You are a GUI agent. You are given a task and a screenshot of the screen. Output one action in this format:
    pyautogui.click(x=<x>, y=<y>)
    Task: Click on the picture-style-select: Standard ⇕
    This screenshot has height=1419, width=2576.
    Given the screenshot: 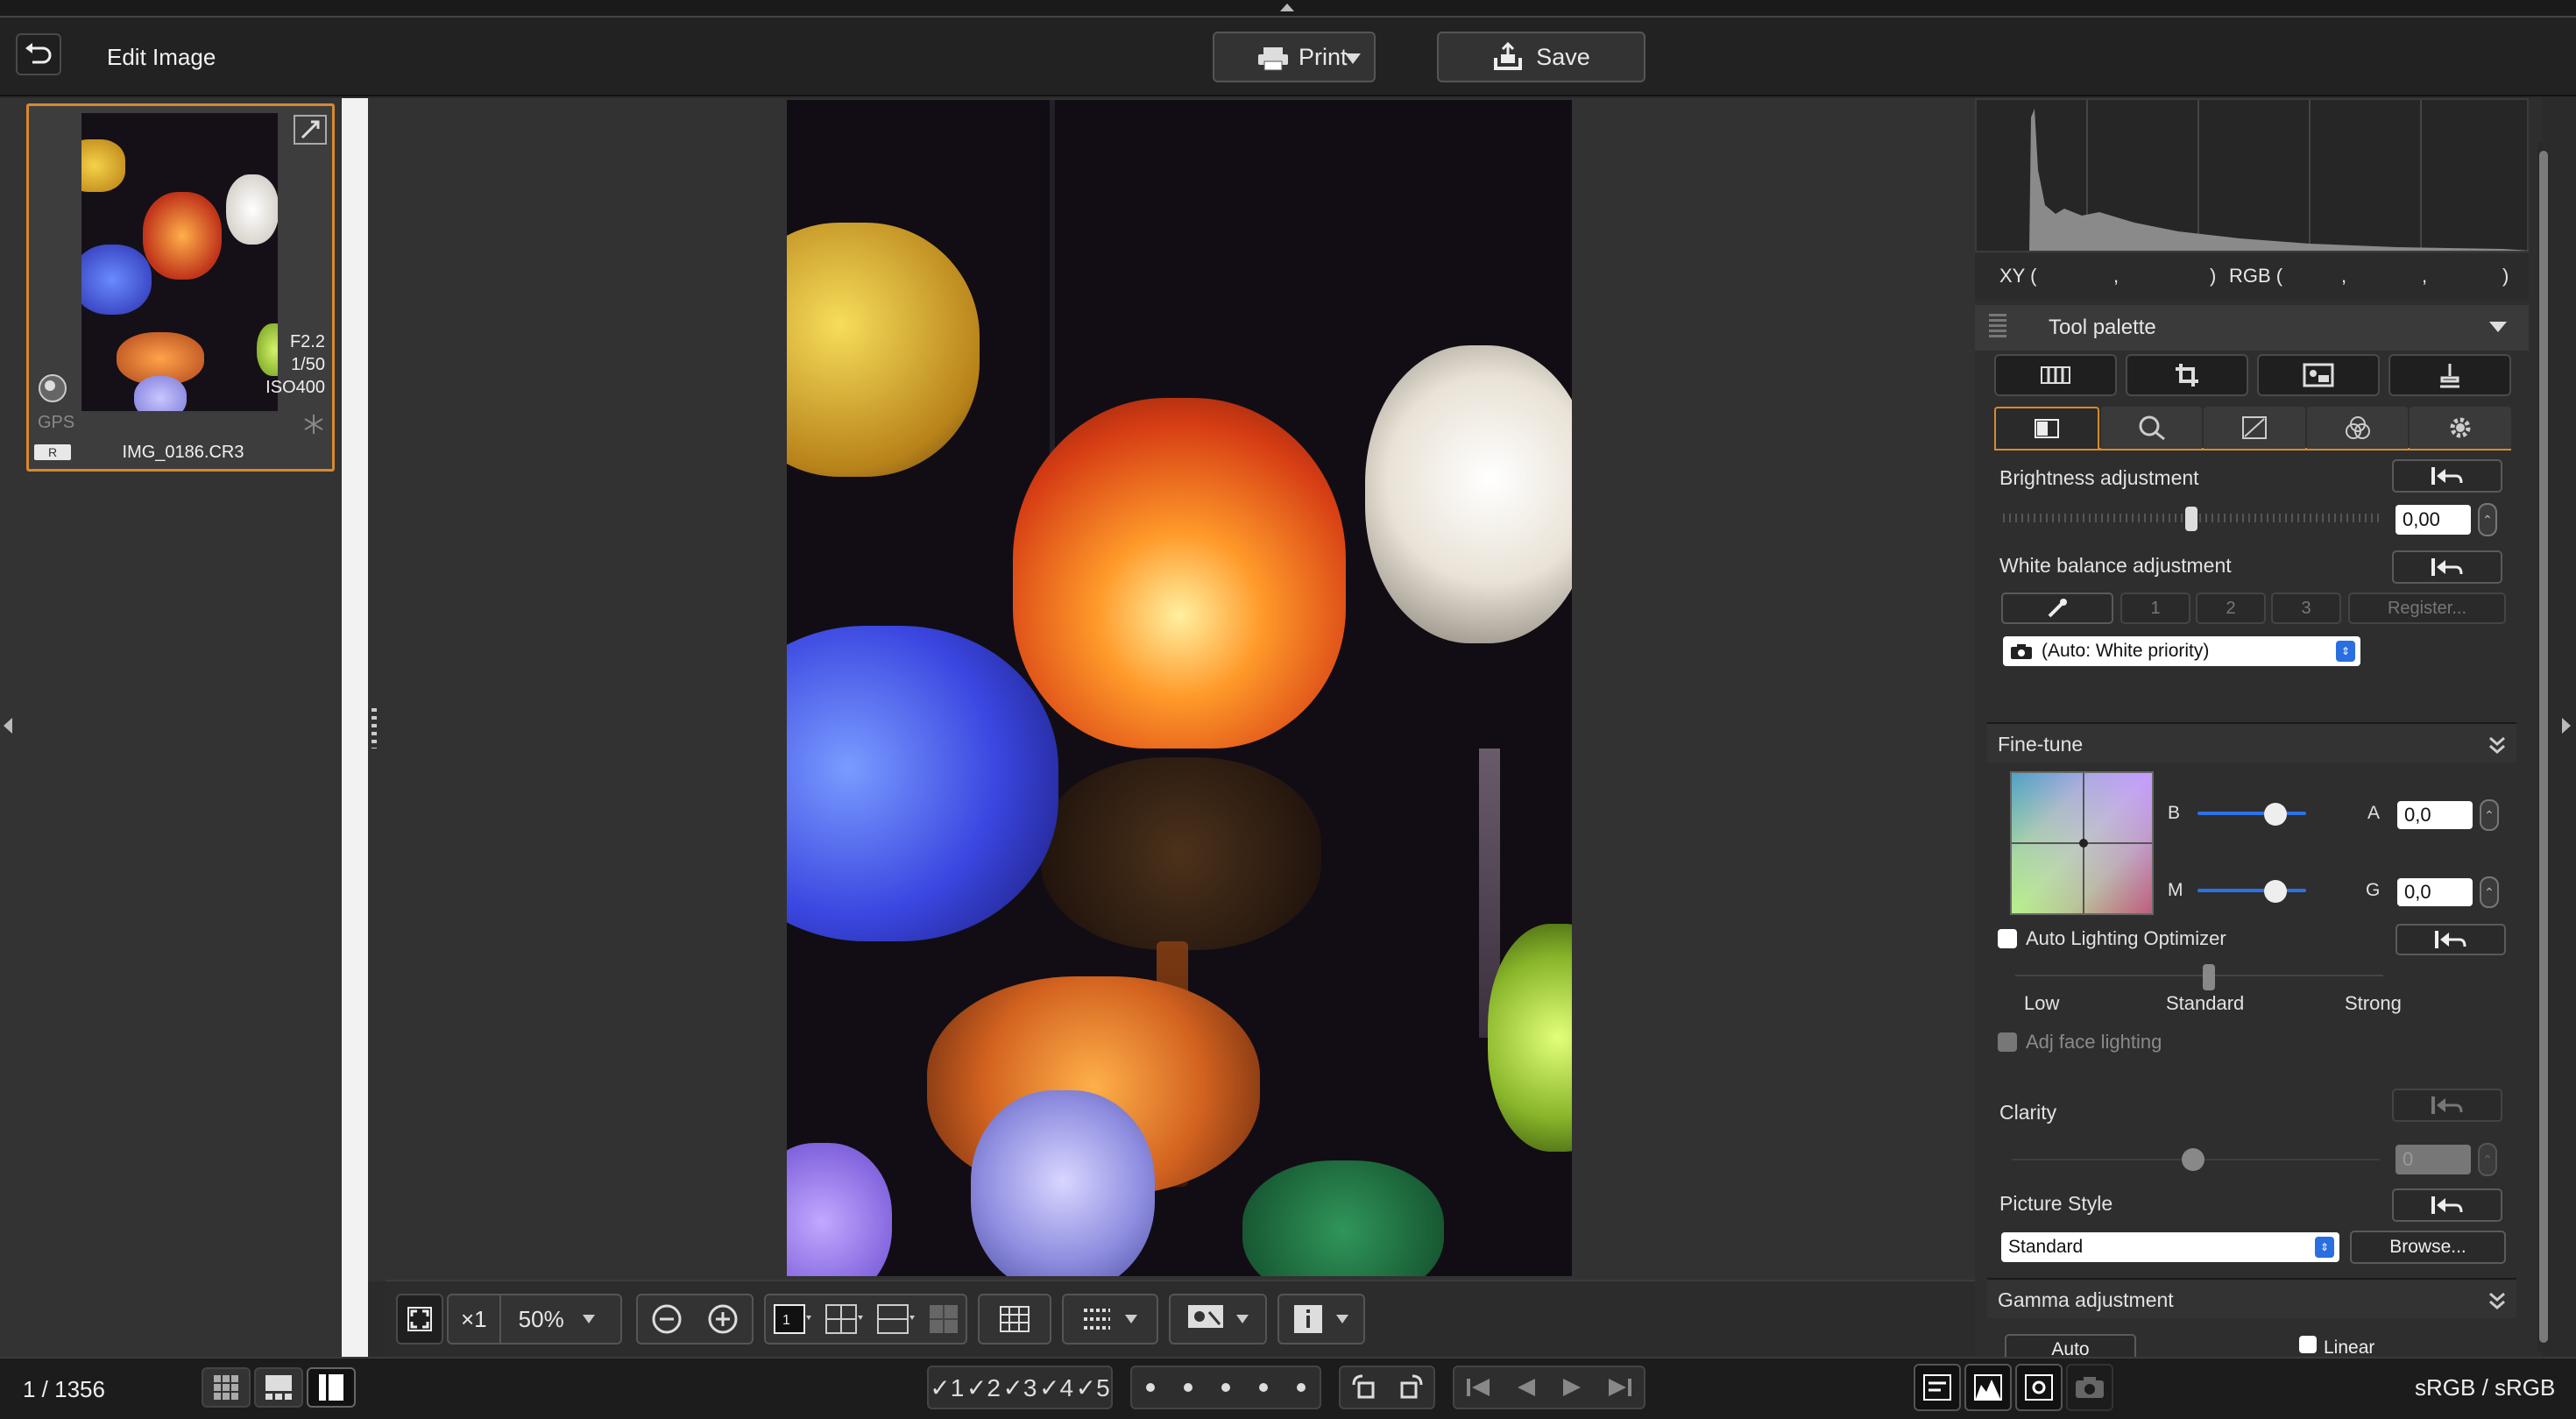 What is the action you would take?
    pyautogui.click(x=2170, y=1247)
    